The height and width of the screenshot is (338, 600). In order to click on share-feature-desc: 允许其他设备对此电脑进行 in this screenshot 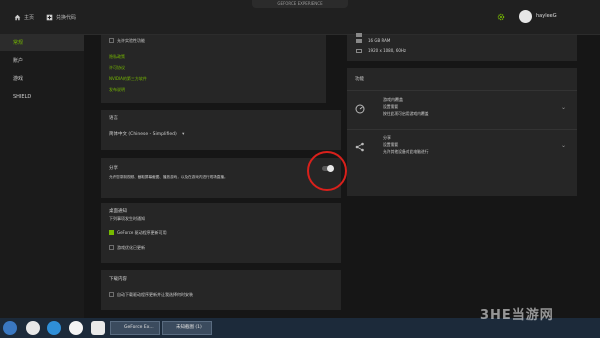, I will do `click(406, 151)`.